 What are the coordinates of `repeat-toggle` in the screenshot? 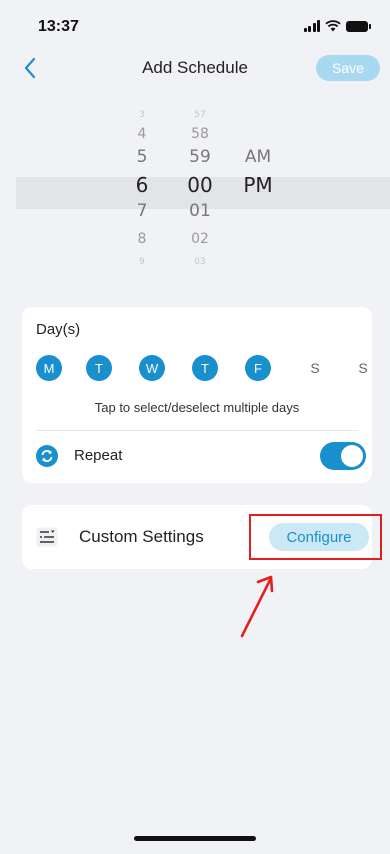 It's located at (343, 456).